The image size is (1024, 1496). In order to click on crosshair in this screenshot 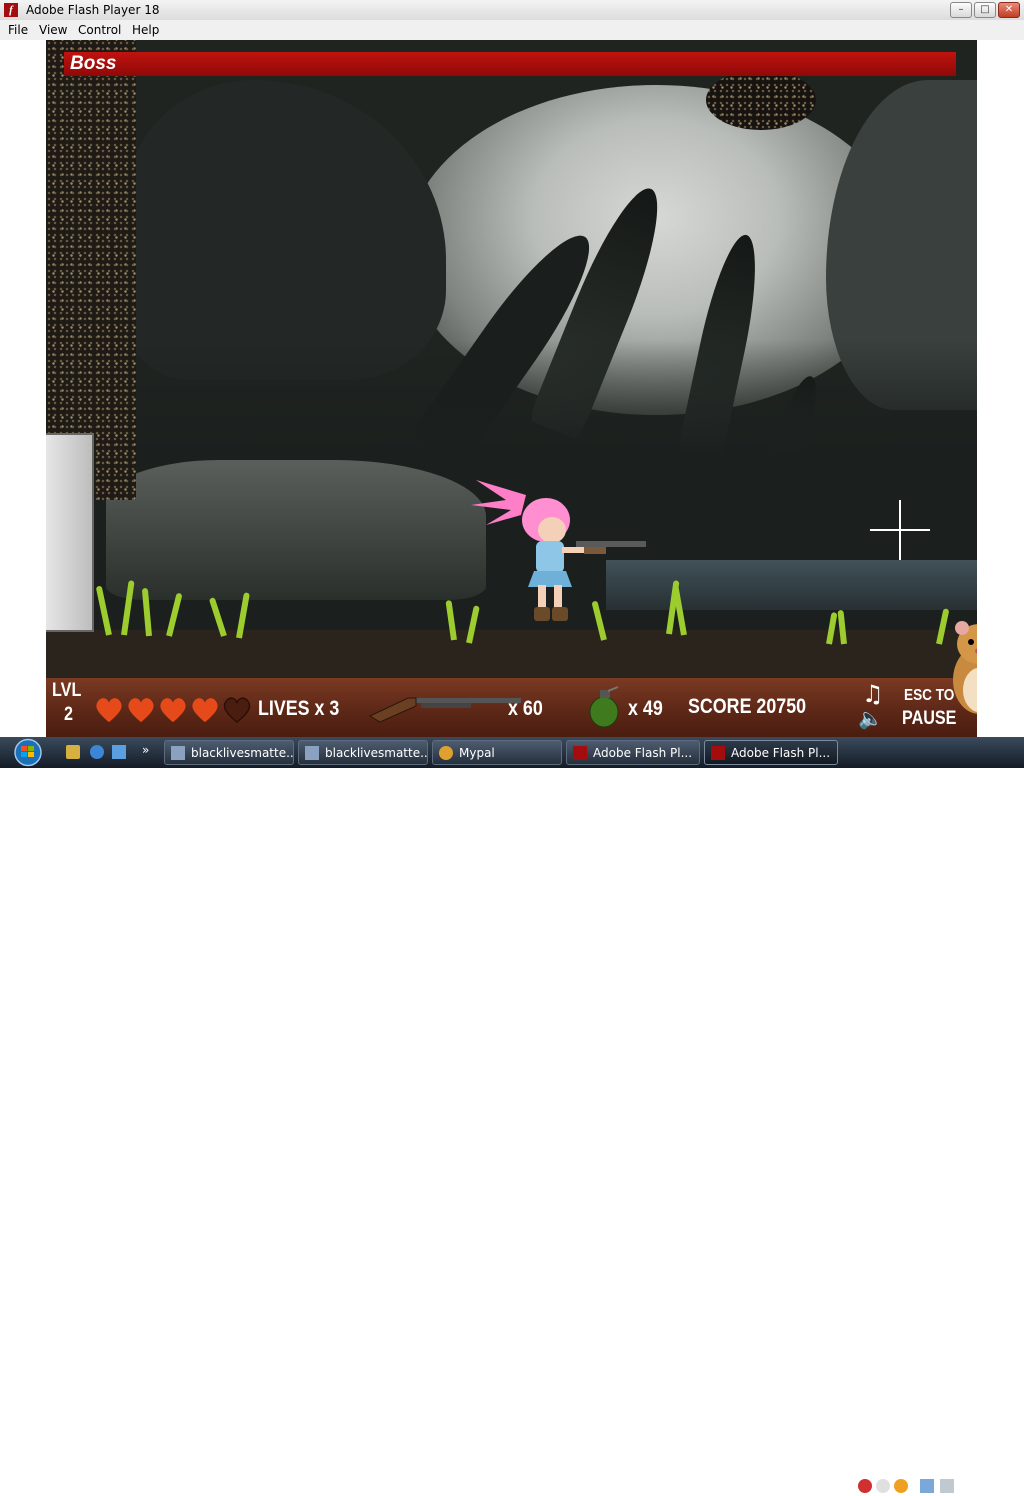, I will do `click(900, 530)`.